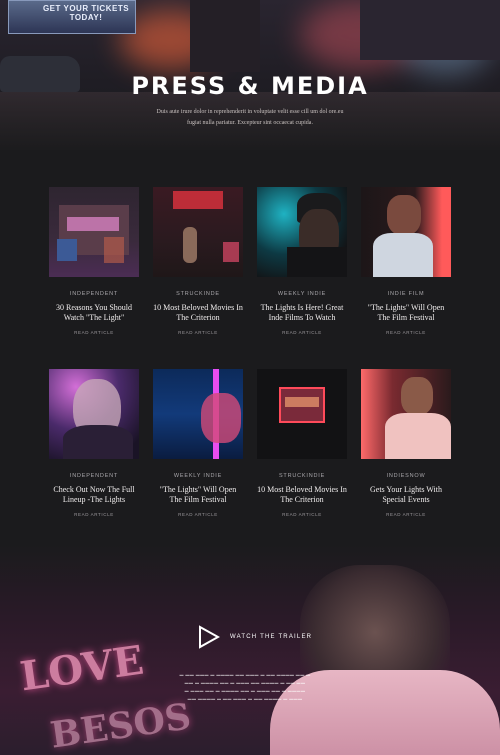  What do you see at coordinates (406, 495) in the screenshot?
I see `article-title: Gets Your Lights With Special Events` at bounding box center [406, 495].